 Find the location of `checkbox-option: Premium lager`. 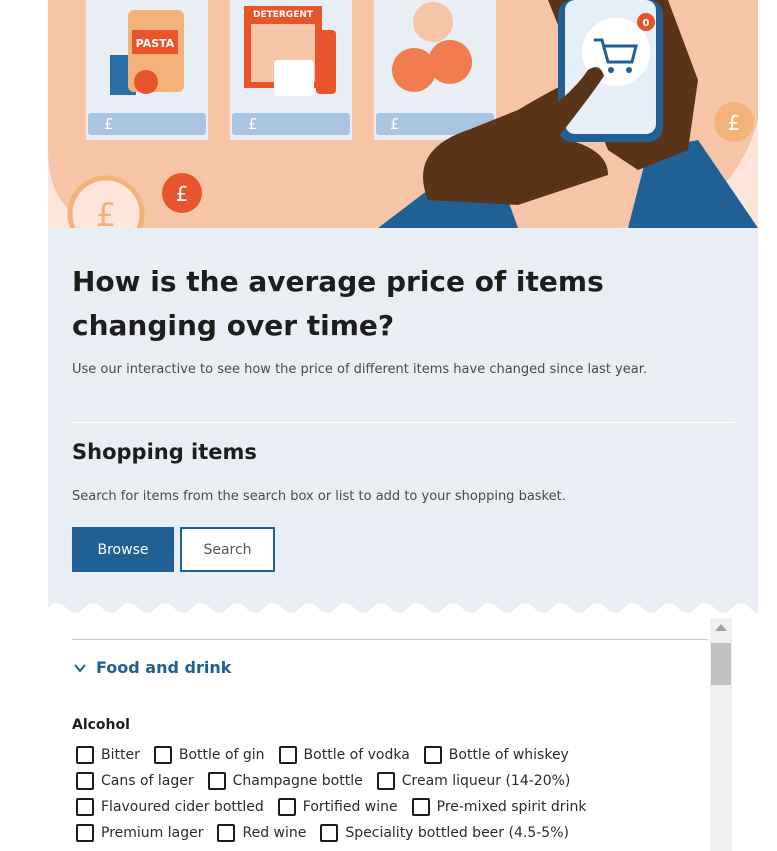

checkbox-option: Premium lager is located at coordinates (139, 833).